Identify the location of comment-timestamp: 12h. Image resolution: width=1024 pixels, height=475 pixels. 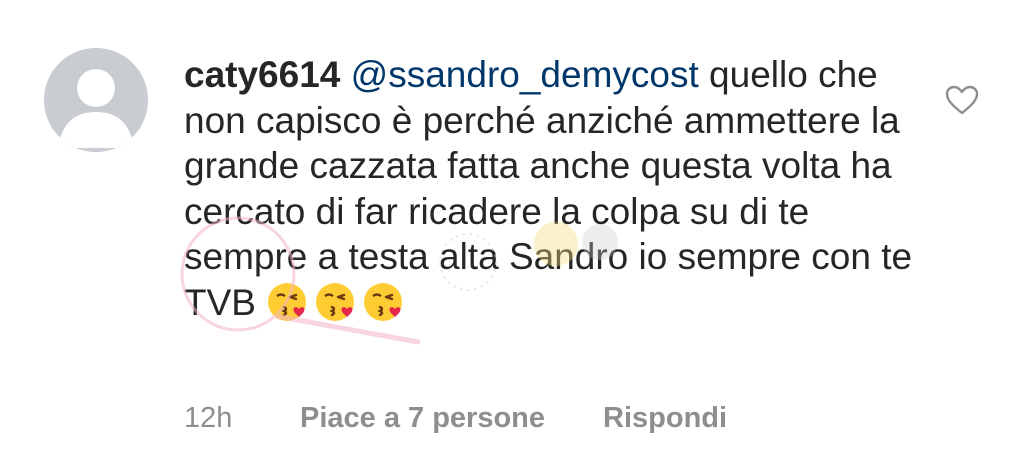
(208, 417).